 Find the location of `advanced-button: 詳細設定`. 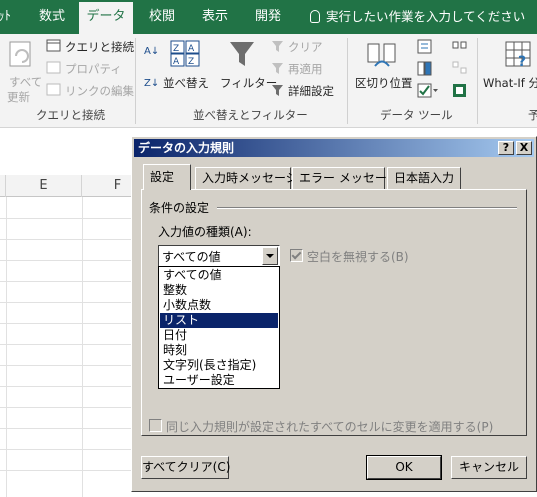

advanced-button: 詳細設定 is located at coordinates (311, 91).